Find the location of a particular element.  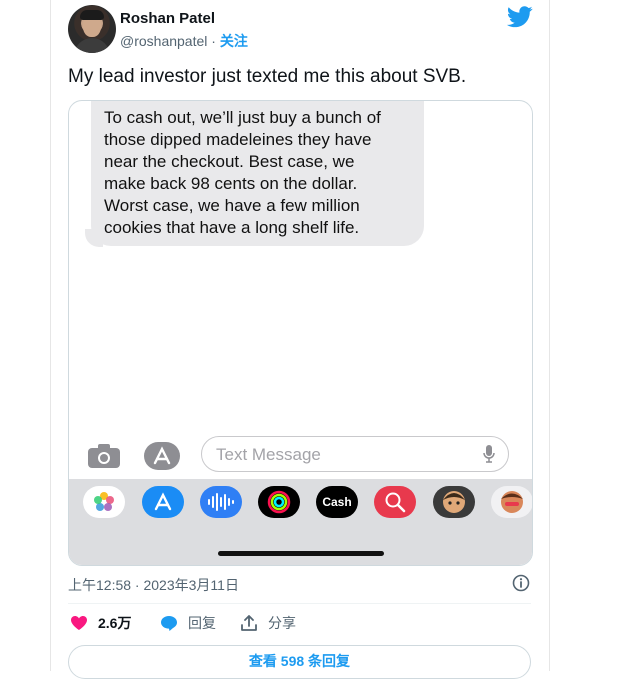

microphone-icon is located at coordinates (489, 454).